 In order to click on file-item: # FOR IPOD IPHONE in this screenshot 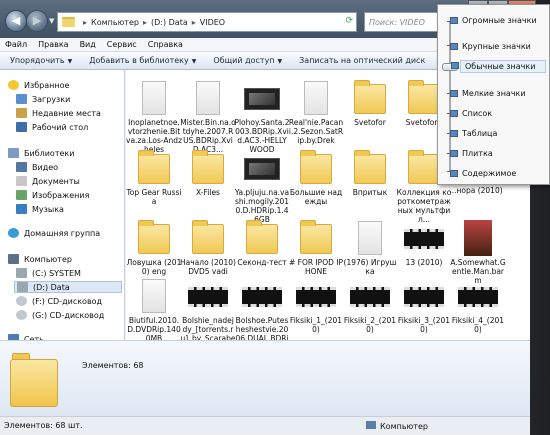, I will do `click(316, 248)`.